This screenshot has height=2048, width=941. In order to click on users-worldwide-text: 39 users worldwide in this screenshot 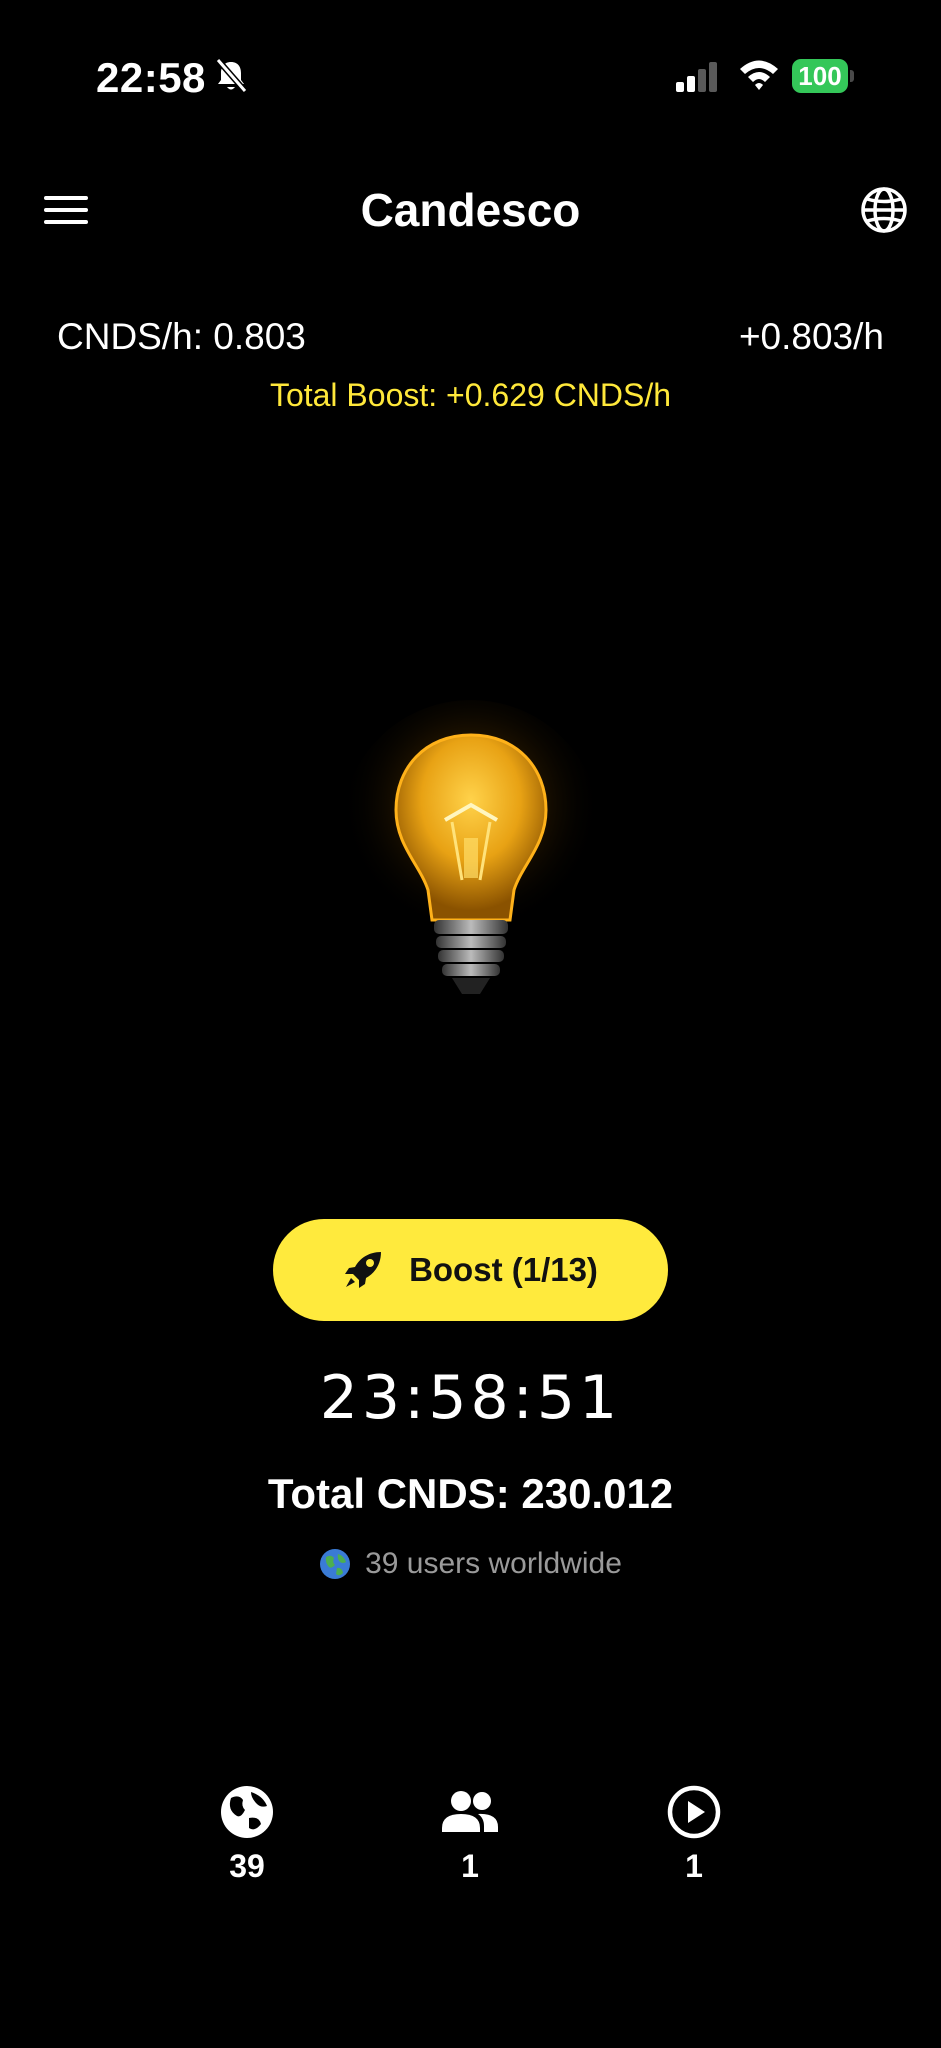, I will do `click(493, 1563)`.